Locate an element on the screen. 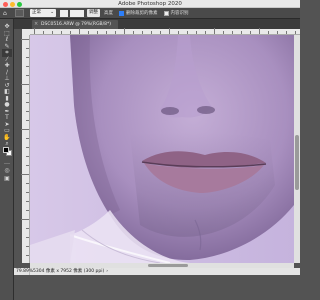 The height and width of the screenshot is (300, 320). document-info: 5304 像素 x 7952 像素 (300 ppi) is located at coordinates (69, 271).